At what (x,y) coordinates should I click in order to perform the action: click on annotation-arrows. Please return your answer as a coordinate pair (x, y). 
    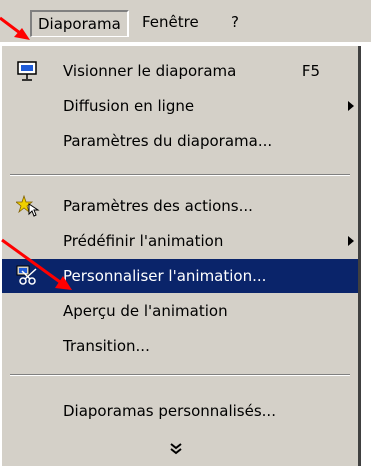
    Looking at the image, I should click on (36, 153).